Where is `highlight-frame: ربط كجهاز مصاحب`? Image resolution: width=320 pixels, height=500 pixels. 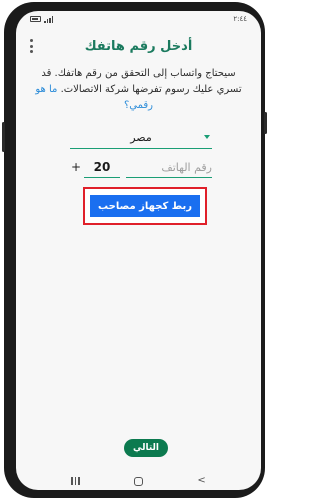 highlight-frame: ربط كجهاز مصاحب is located at coordinates (145, 206).